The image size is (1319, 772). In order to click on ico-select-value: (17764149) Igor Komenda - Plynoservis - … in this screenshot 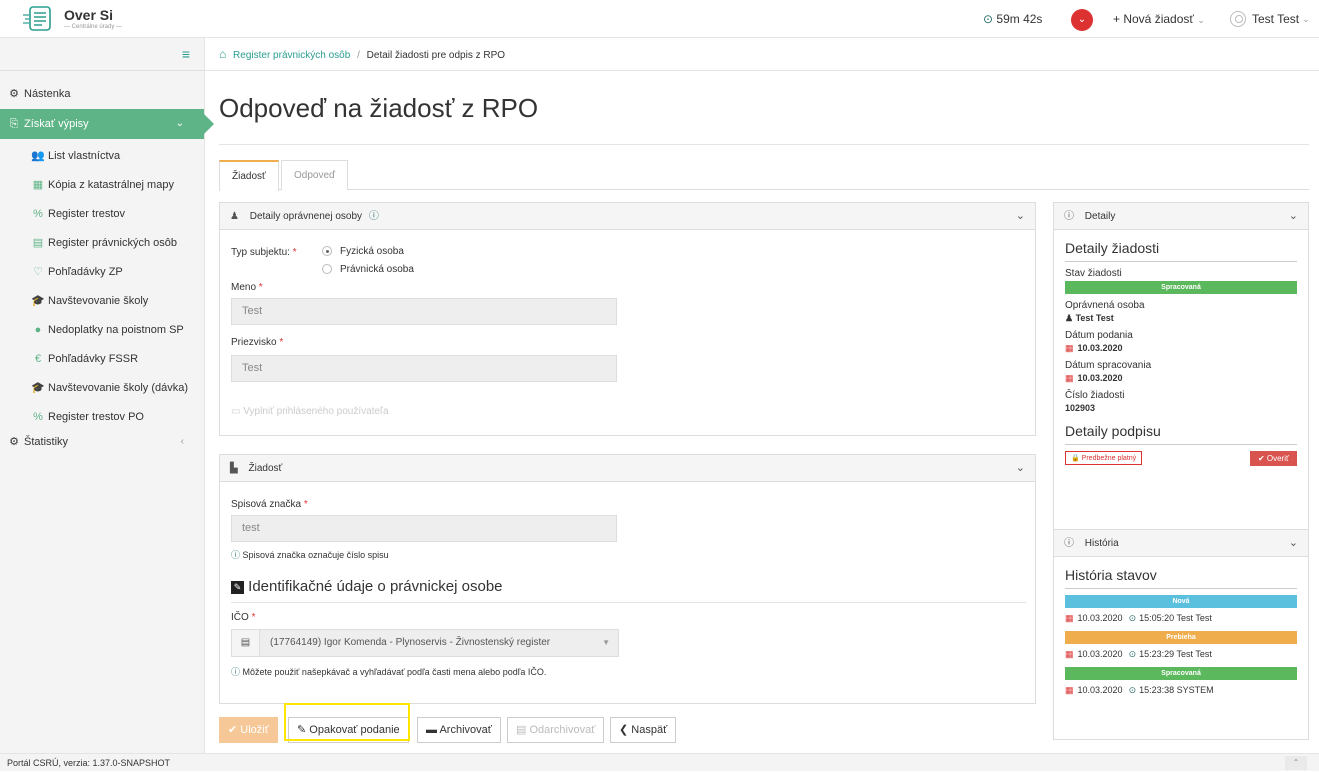, I will do `click(410, 642)`.